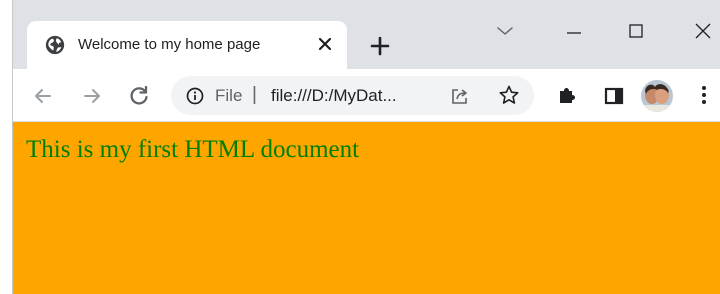  Describe the element at coordinates (567, 95) in the screenshot. I see `puzzle-icon` at that location.